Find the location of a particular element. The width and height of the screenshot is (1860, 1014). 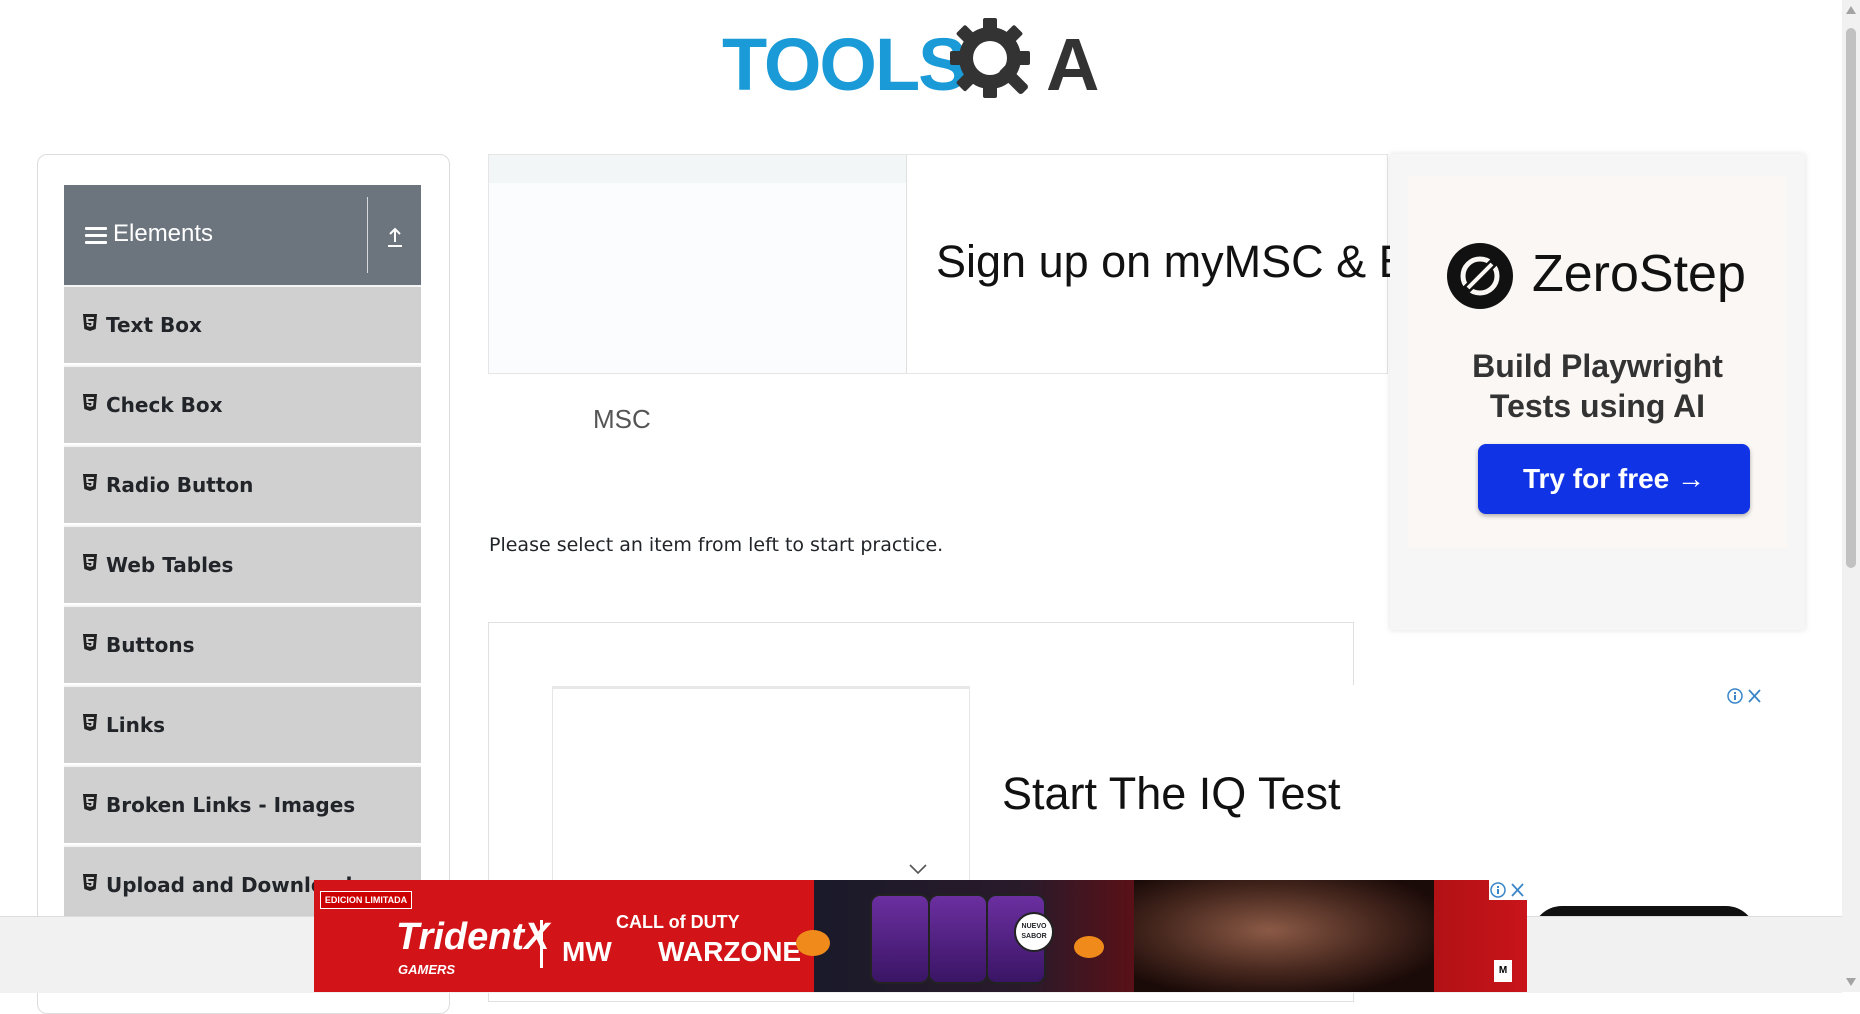

collapse-up-icon is located at coordinates (395, 236).